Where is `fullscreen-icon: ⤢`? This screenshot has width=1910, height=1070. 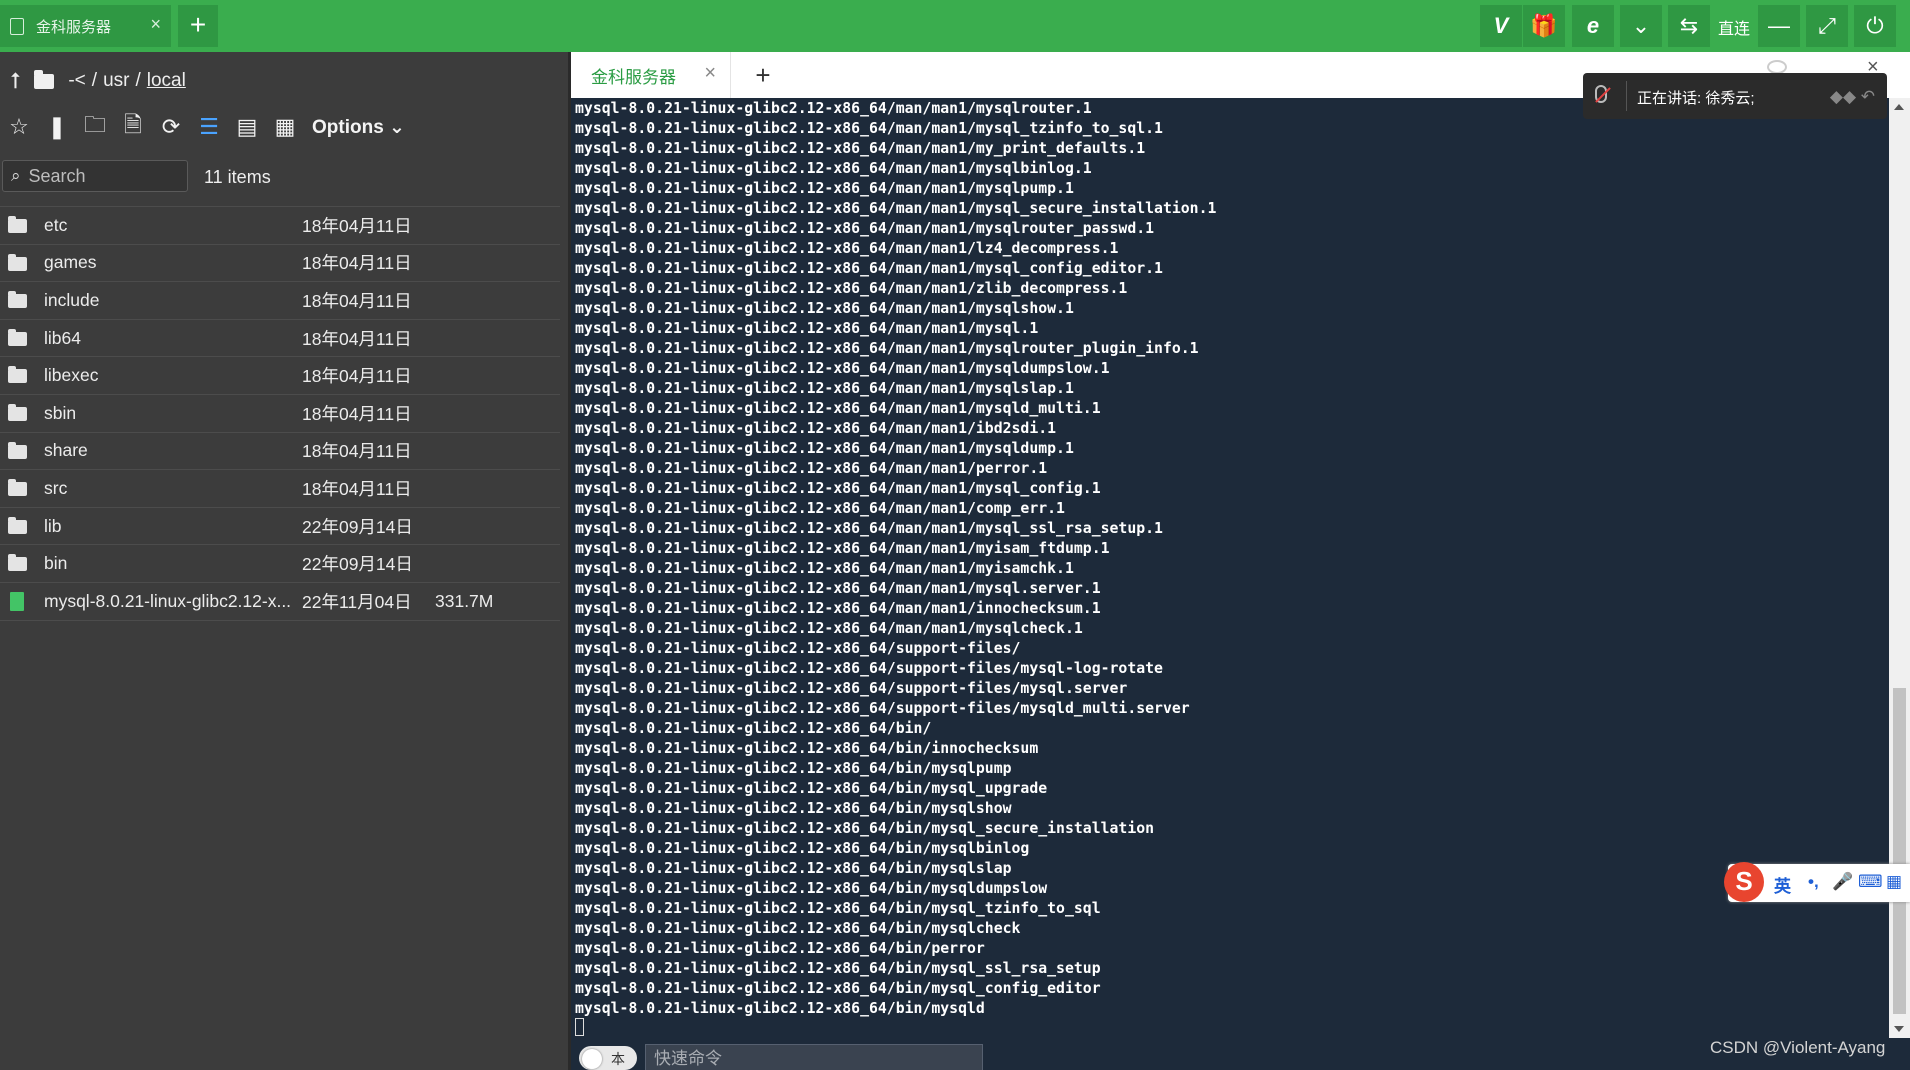 fullscreen-icon: ⤢ is located at coordinates (1827, 26).